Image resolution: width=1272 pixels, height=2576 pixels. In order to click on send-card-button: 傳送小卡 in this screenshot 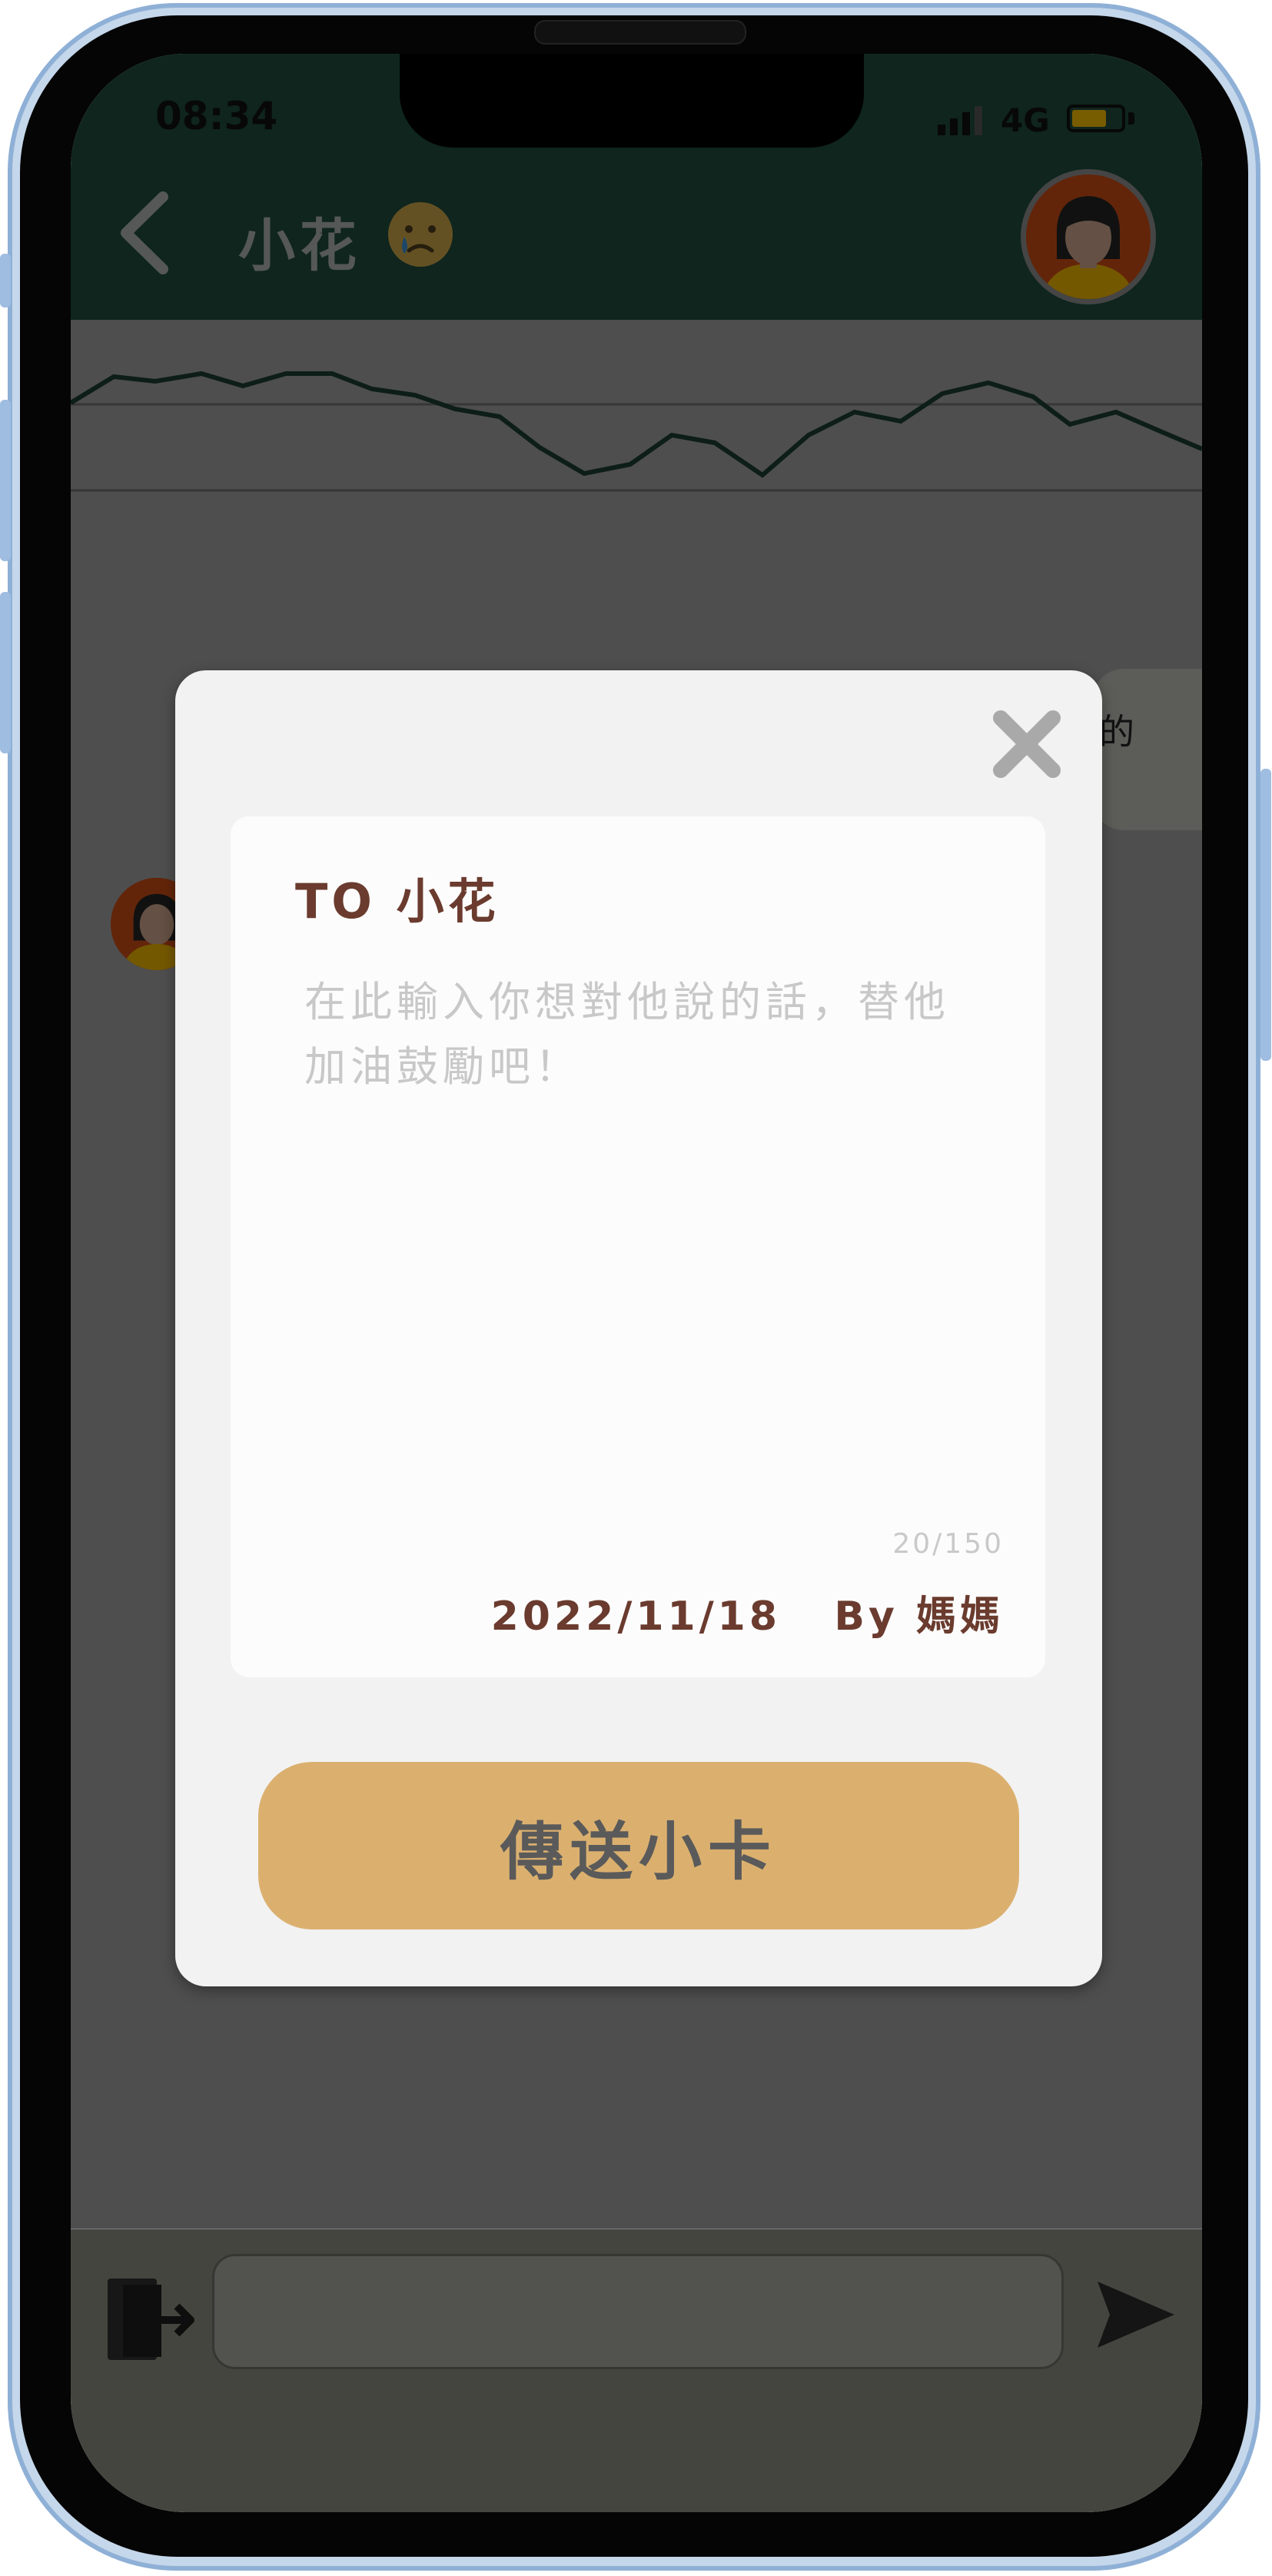, I will do `click(638, 1846)`.